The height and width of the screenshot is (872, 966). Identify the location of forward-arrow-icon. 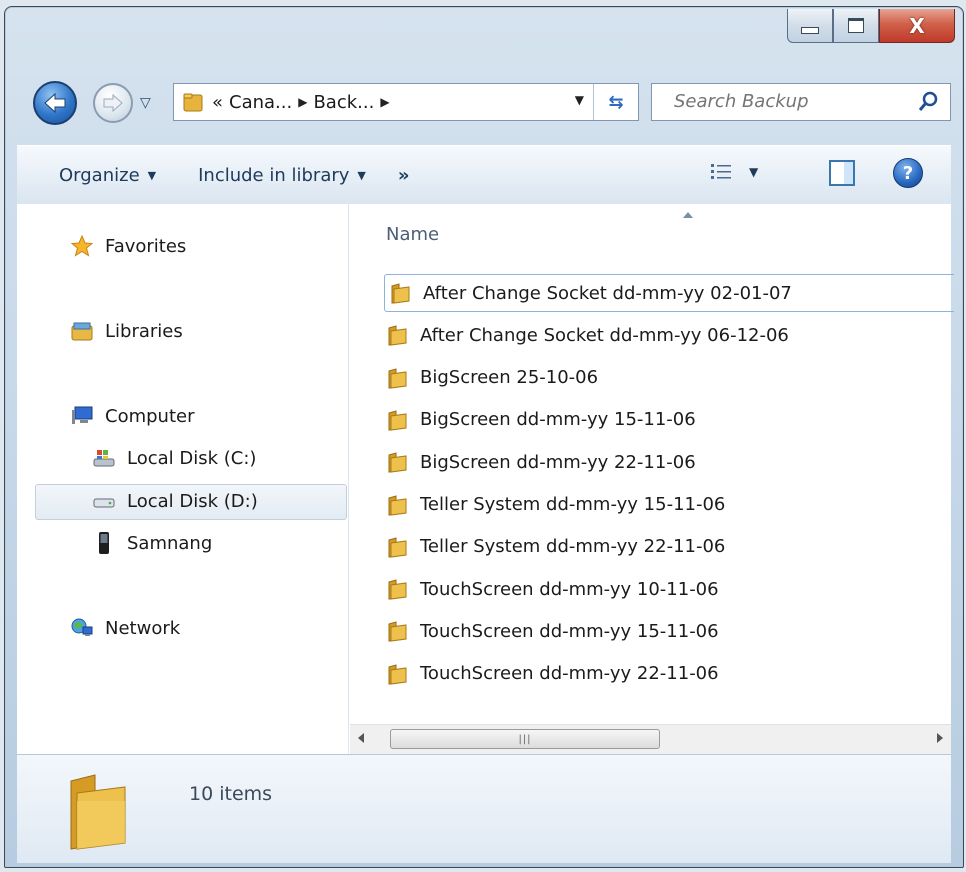
(113, 103).